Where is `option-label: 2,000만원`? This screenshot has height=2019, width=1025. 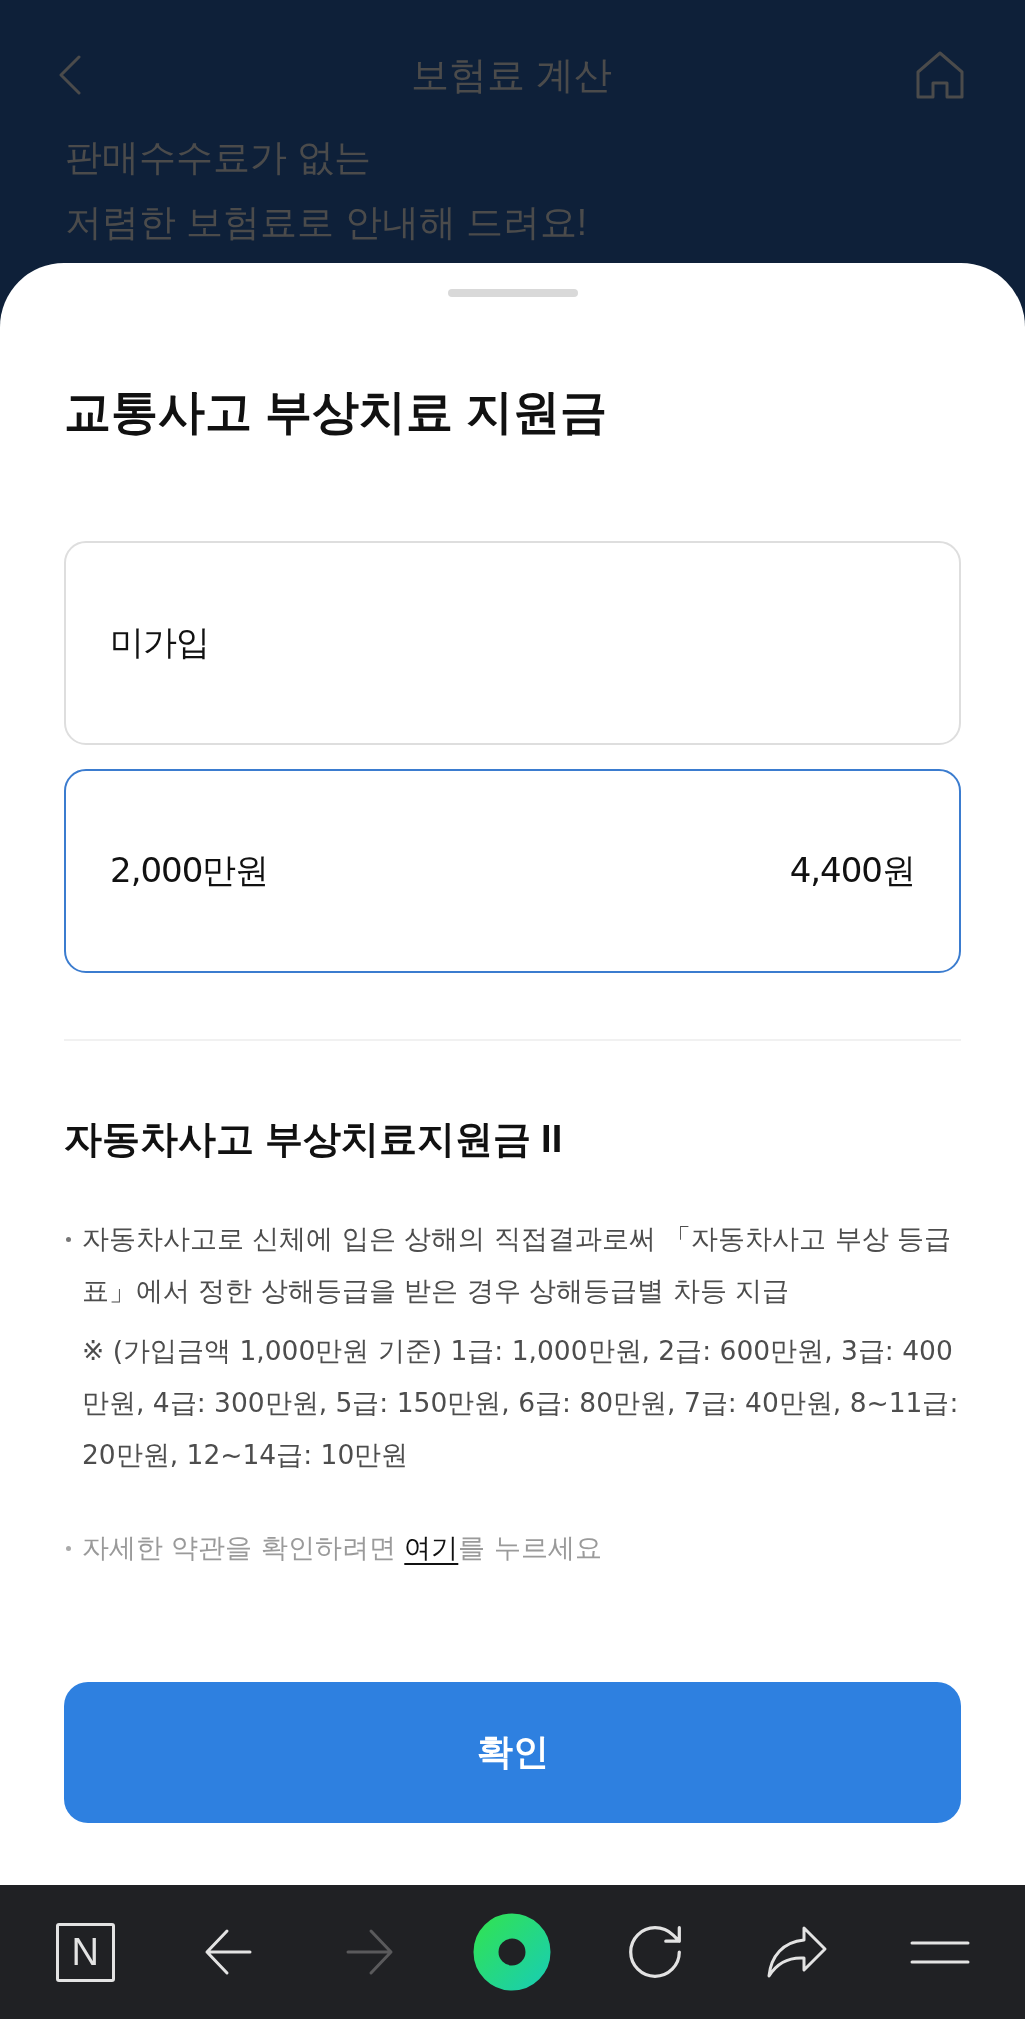
option-label: 2,000만원 is located at coordinates (189, 870).